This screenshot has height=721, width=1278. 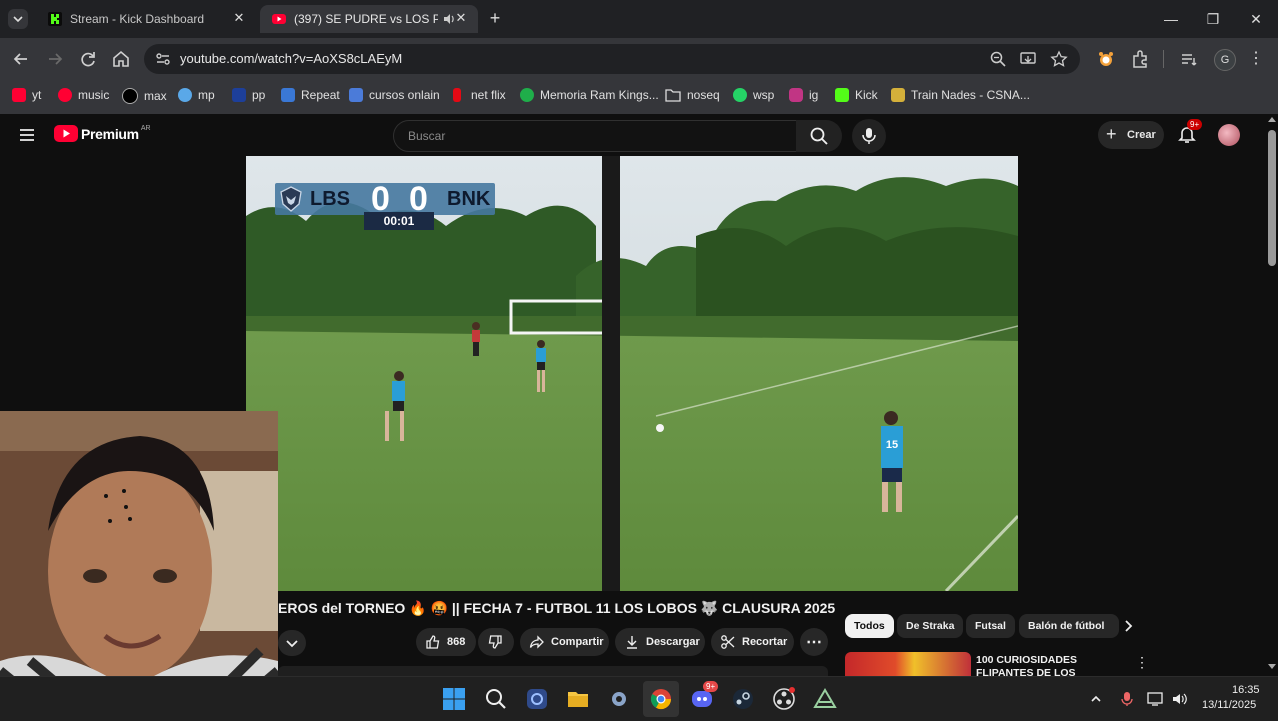 What do you see at coordinates (1213, 19) in the screenshot?
I see `restore-button: ❐` at bounding box center [1213, 19].